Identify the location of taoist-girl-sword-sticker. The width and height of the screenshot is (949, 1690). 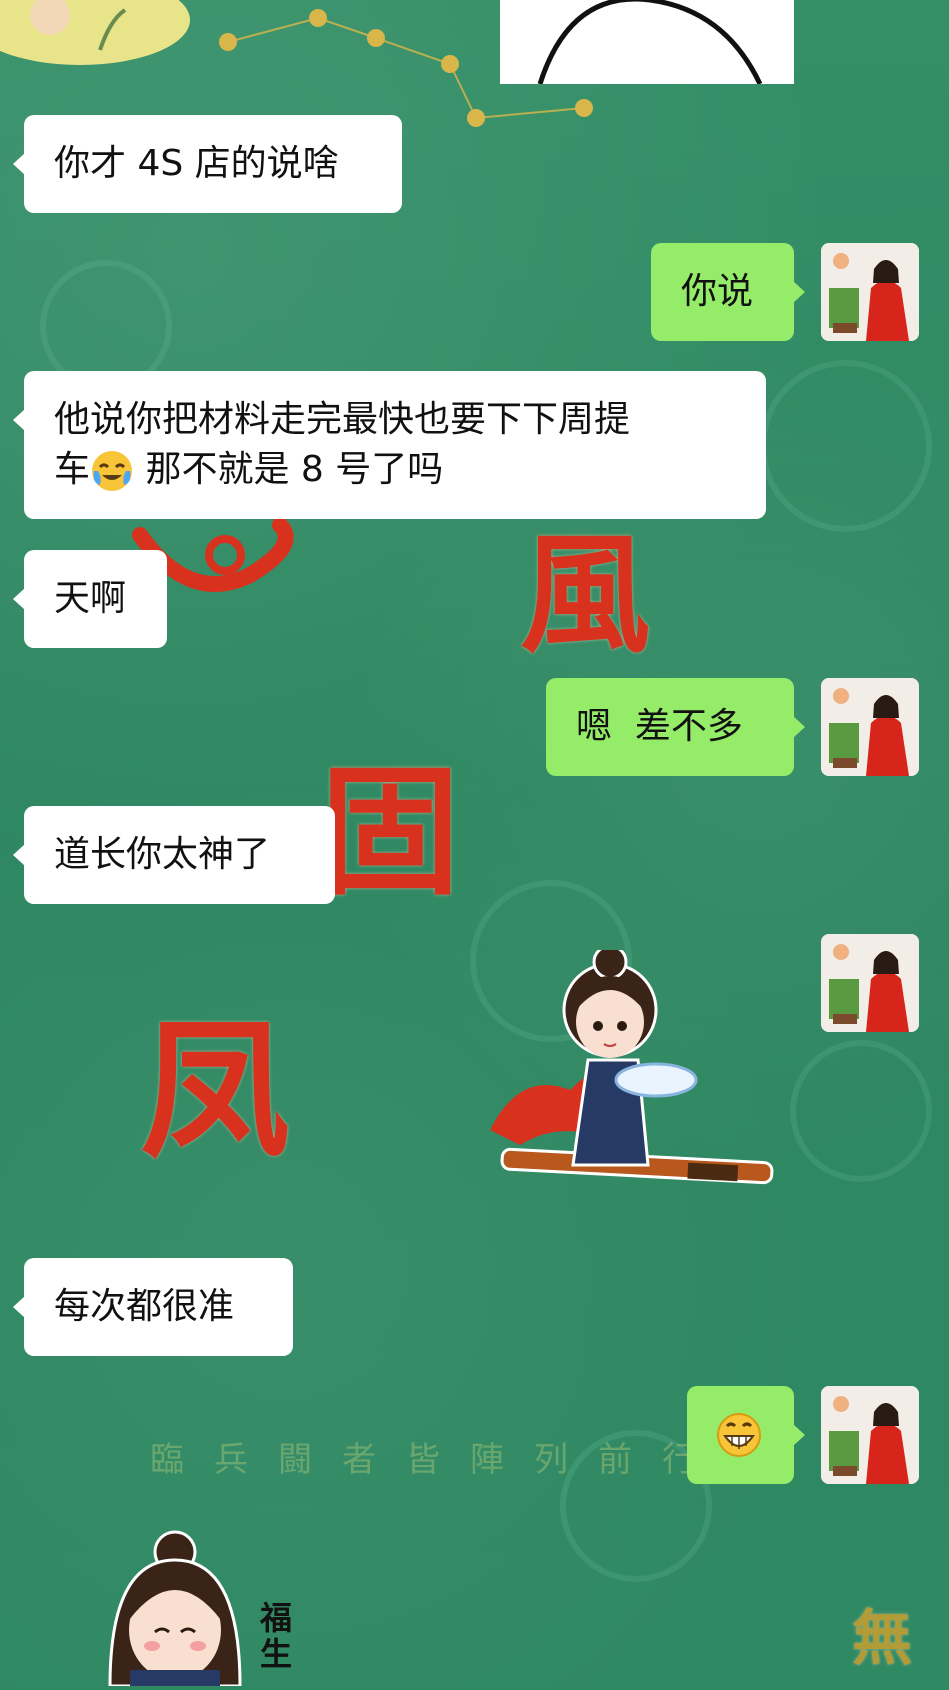
(643, 1072).